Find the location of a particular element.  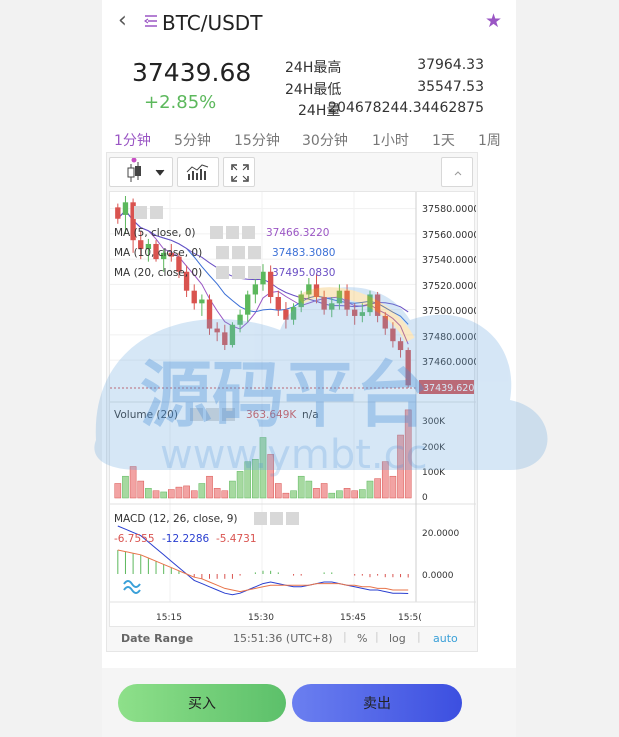

last-price: 37439.68 is located at coordinates (192, 72).